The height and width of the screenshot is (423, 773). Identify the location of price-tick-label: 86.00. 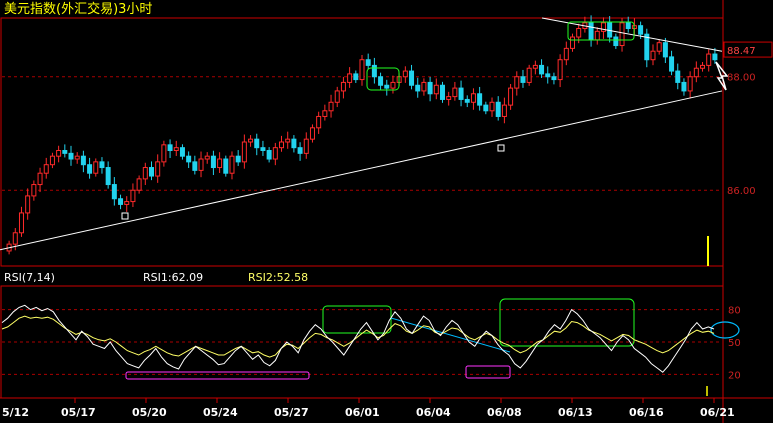
(741, 191).